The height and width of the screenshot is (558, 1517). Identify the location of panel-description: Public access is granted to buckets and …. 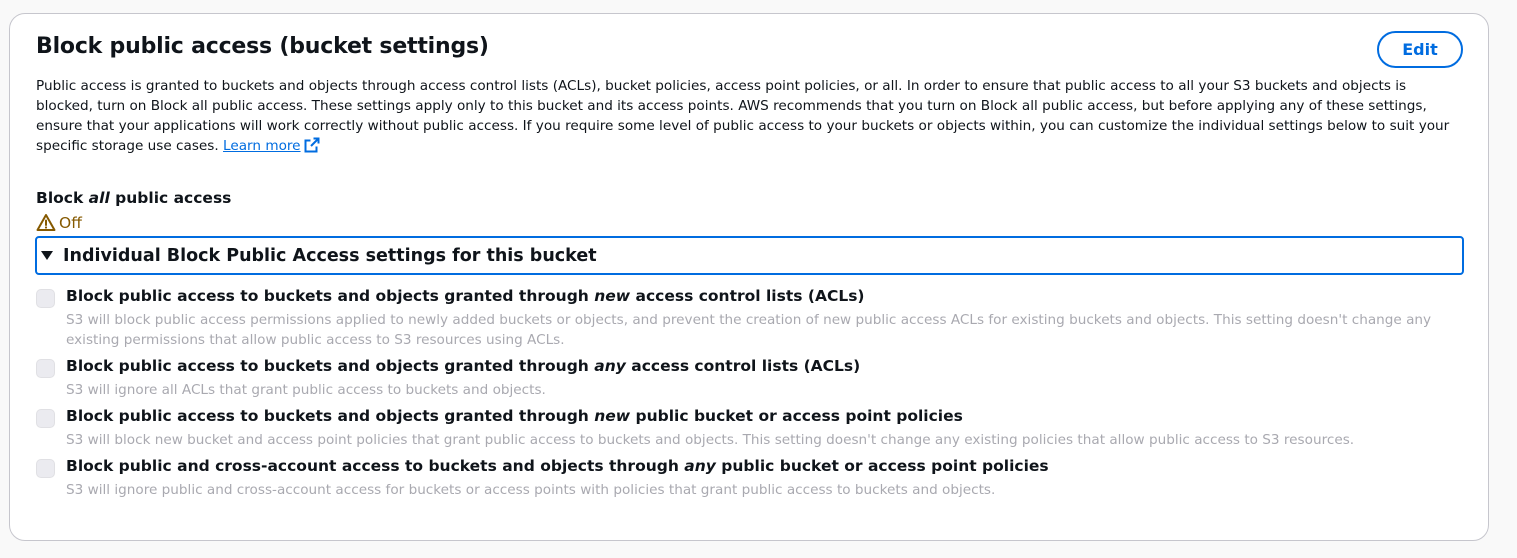
(751, 116).